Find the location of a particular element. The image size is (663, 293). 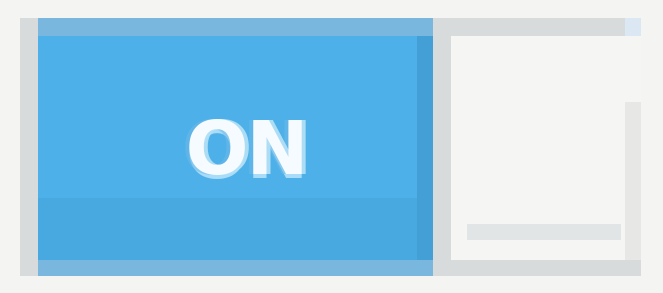

toggle-on-label: ON is located at coordinates (247, 149).